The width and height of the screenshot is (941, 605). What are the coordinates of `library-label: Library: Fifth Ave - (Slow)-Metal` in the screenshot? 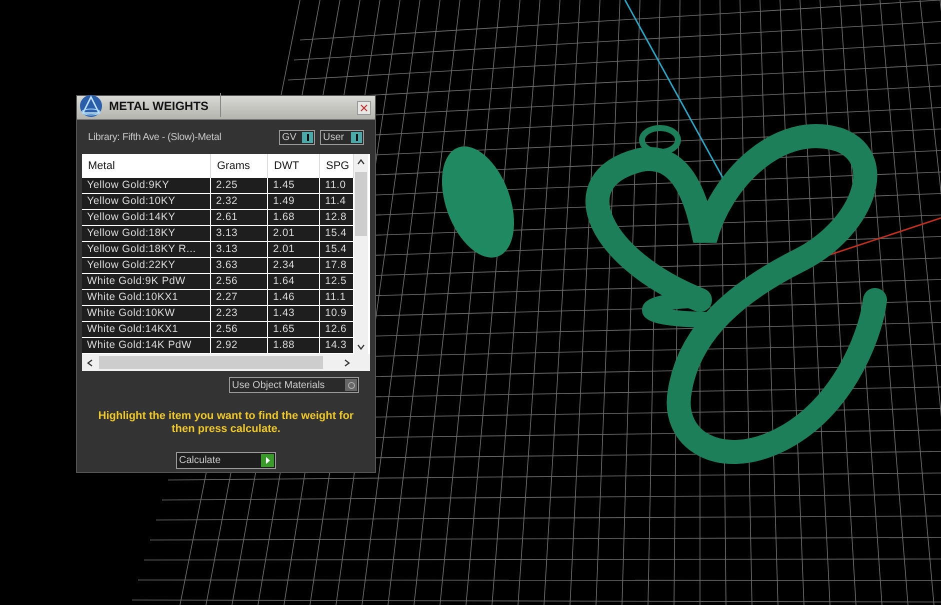 It's located at (155, 137).